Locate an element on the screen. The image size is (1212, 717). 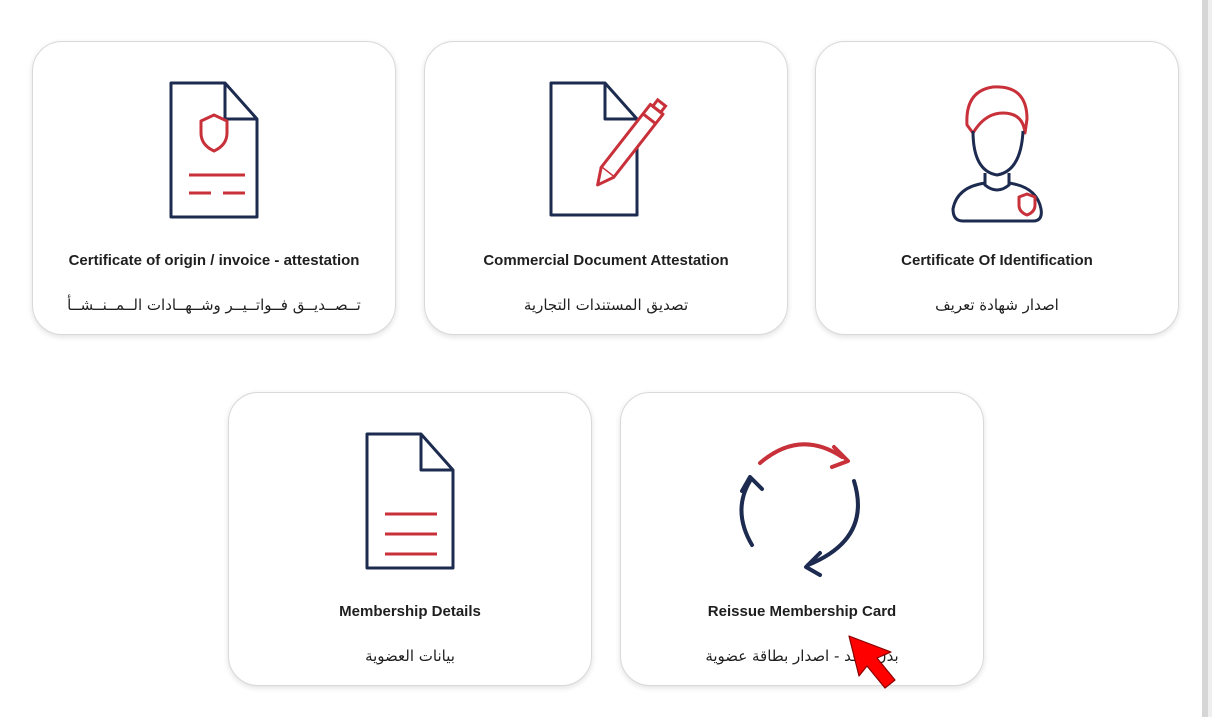
service-card-membership-details: Membership Details بيانات العضوية is located at coordinates (410, 539).